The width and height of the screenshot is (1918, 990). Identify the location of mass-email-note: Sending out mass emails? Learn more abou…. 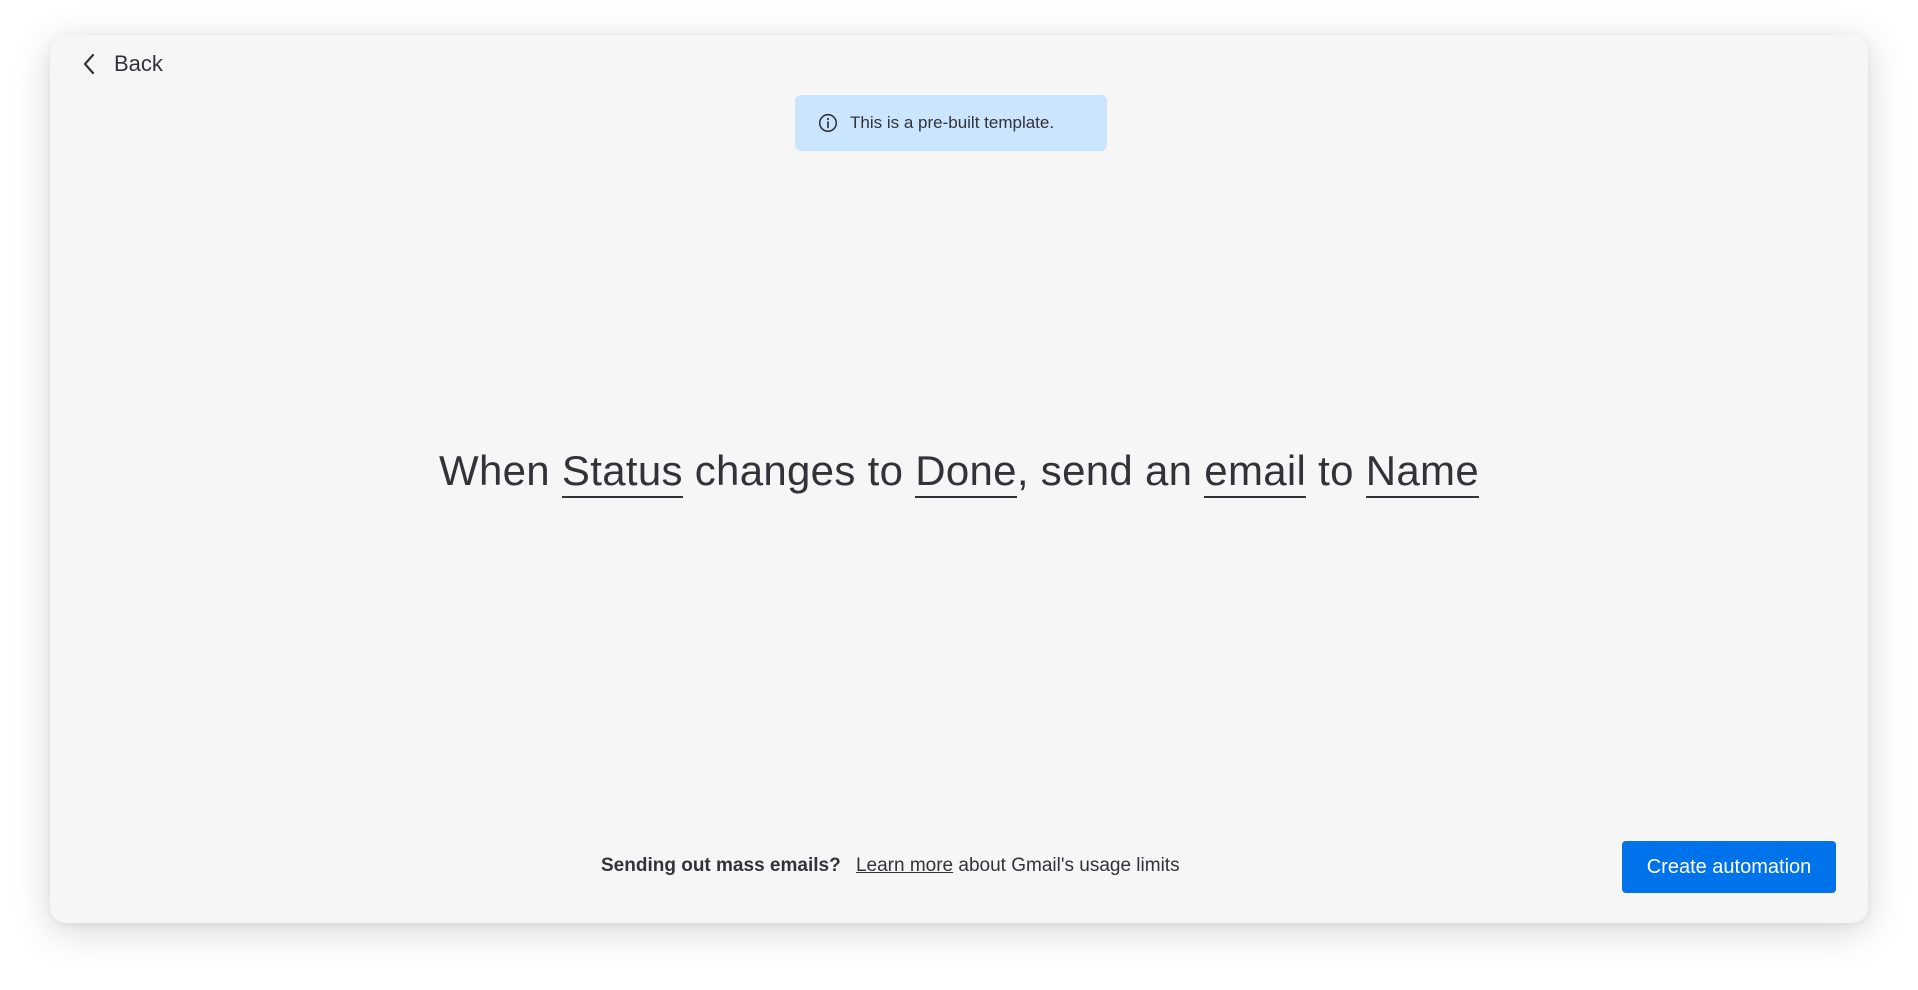
(890, 866).